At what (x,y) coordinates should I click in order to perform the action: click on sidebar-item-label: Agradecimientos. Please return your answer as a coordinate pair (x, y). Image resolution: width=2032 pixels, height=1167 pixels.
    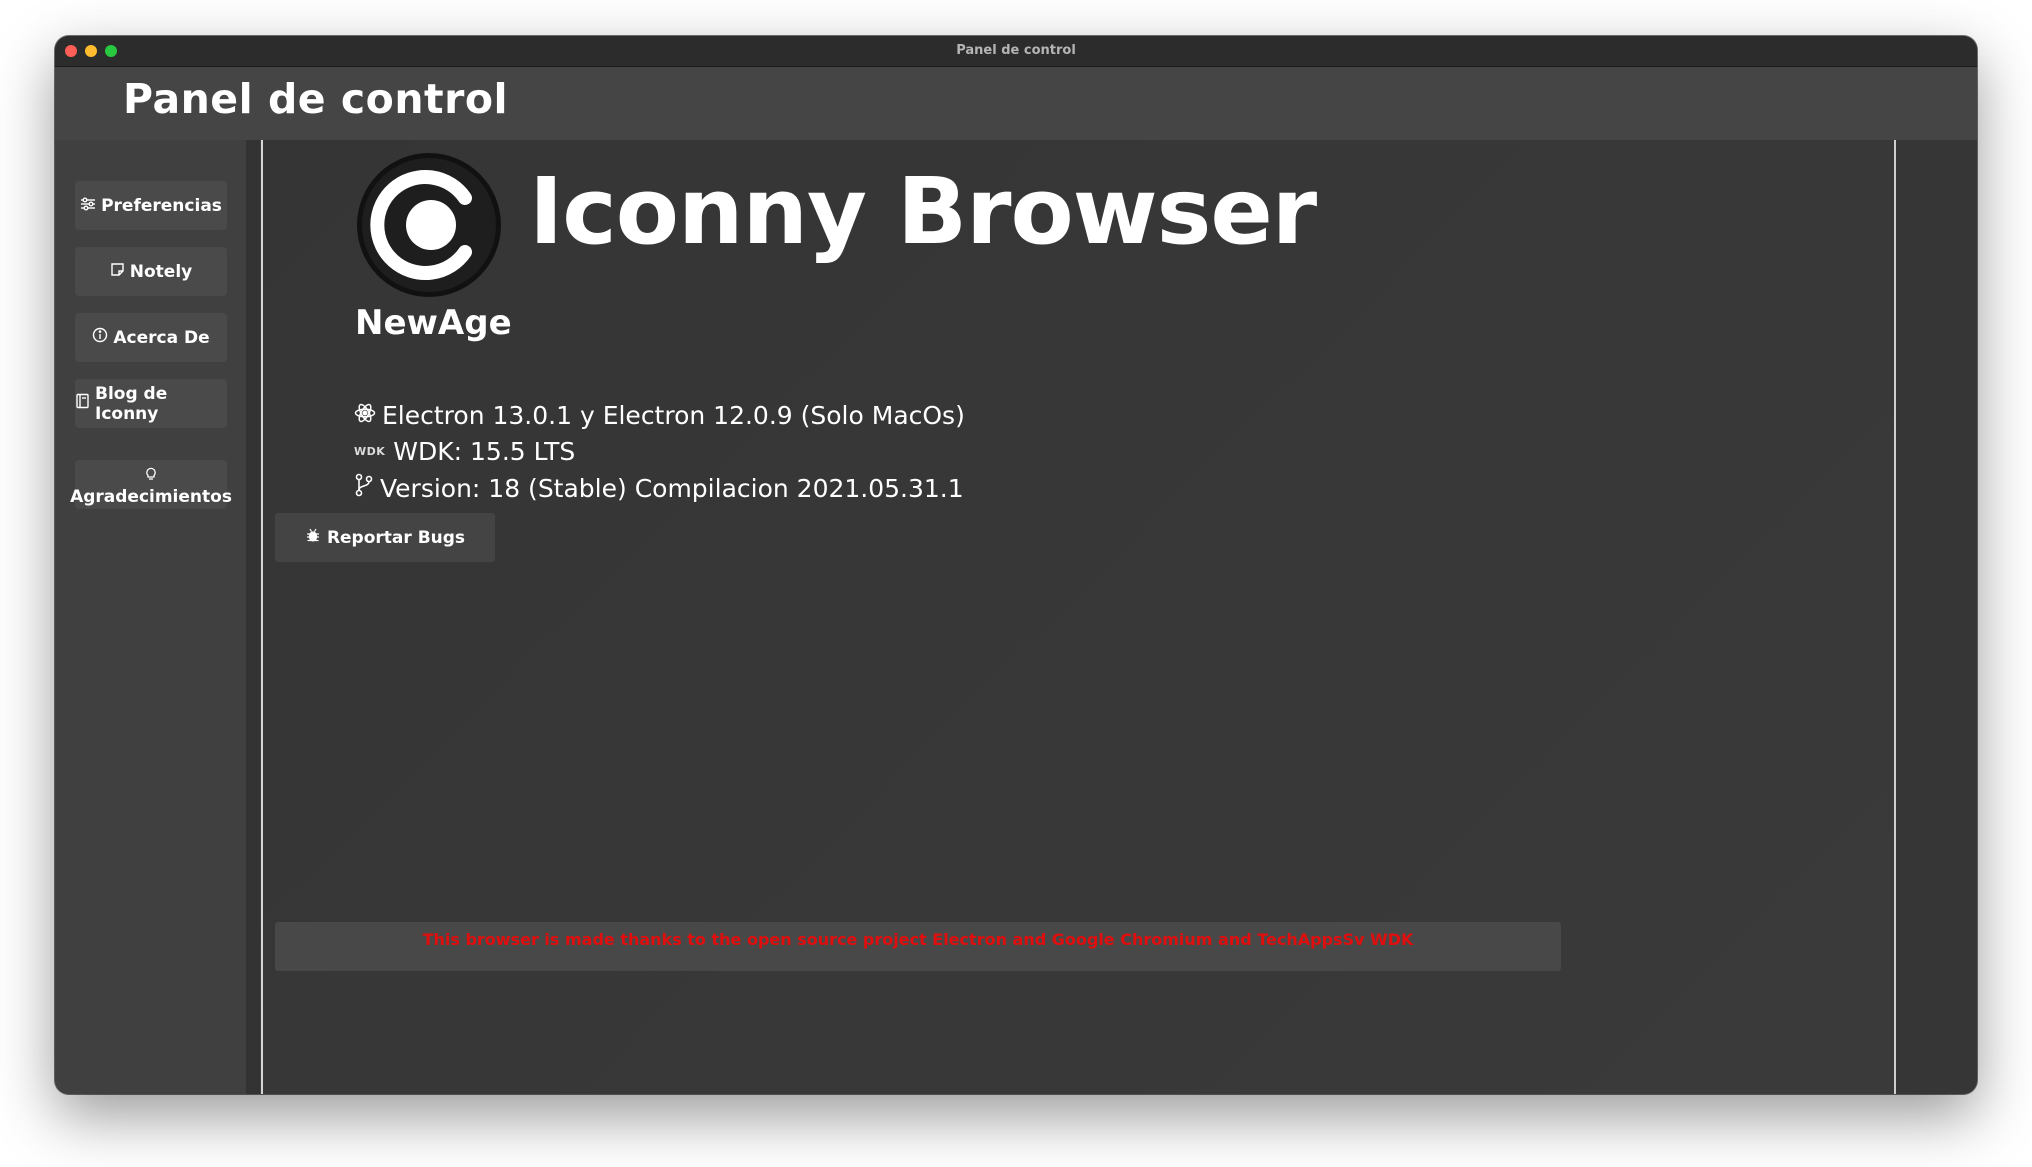
    Looking at the image, I should click on (151, 497).